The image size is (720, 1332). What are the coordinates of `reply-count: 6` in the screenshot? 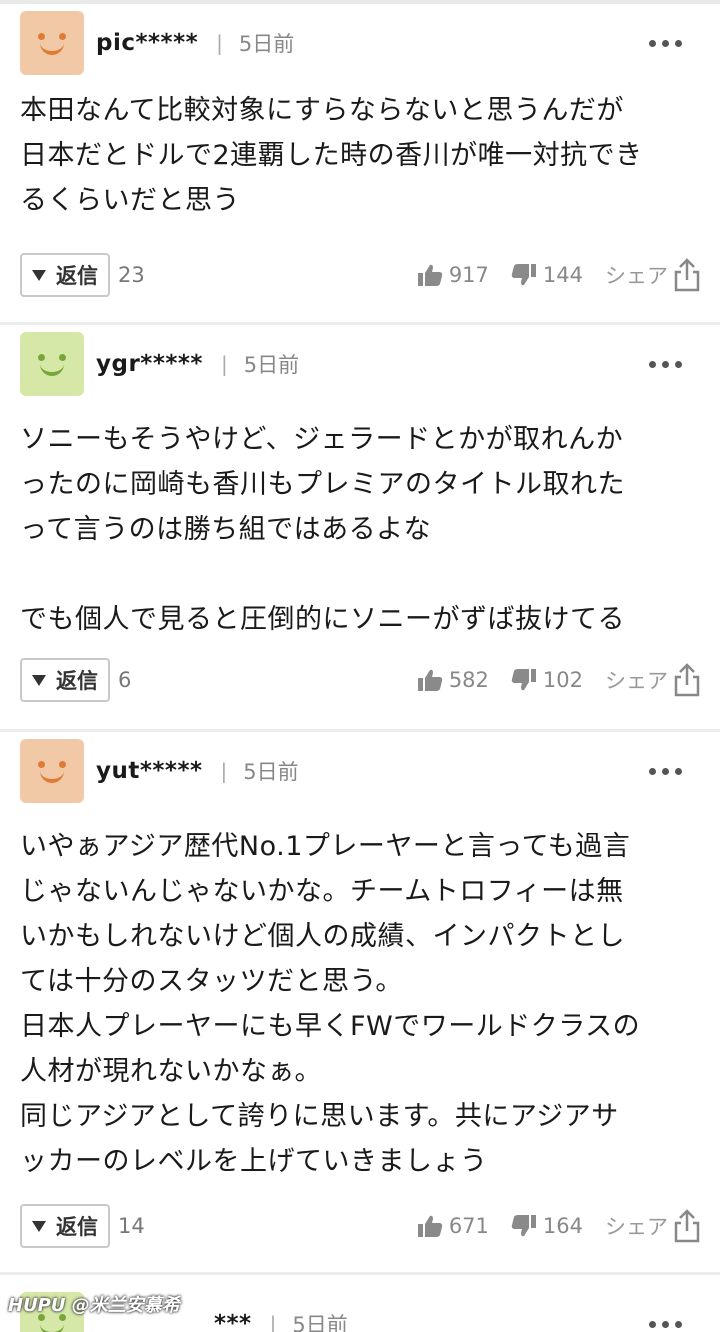 It's located at (125, 680).